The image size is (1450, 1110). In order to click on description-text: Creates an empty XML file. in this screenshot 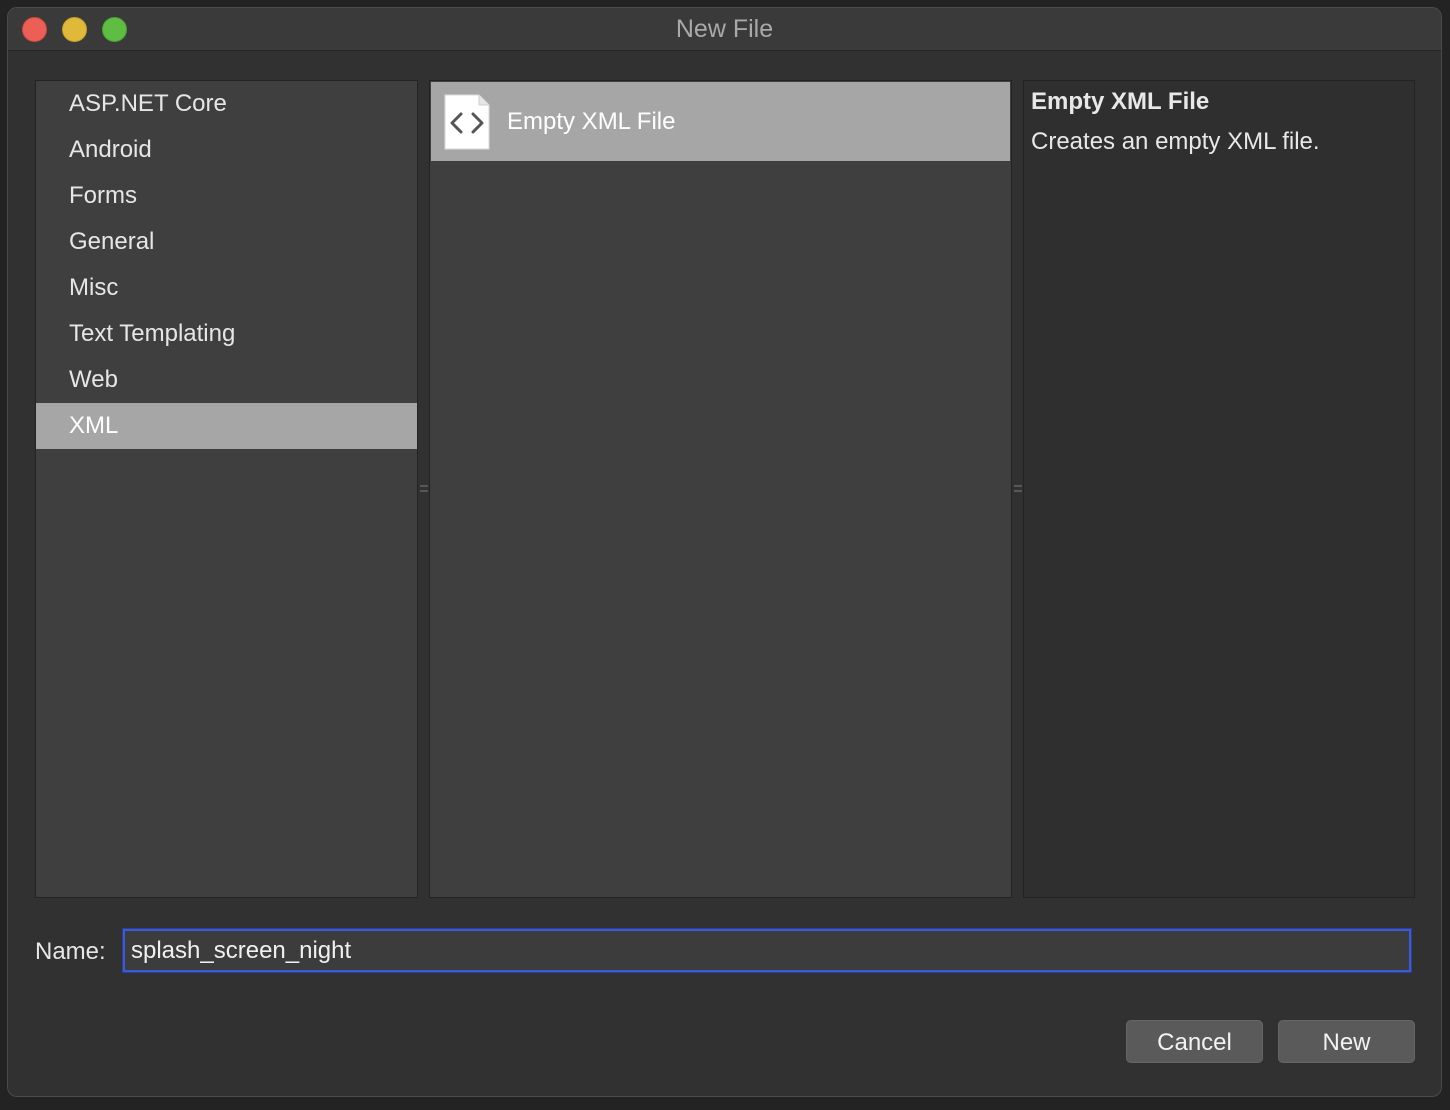, I will do `click(1175, 141)`.